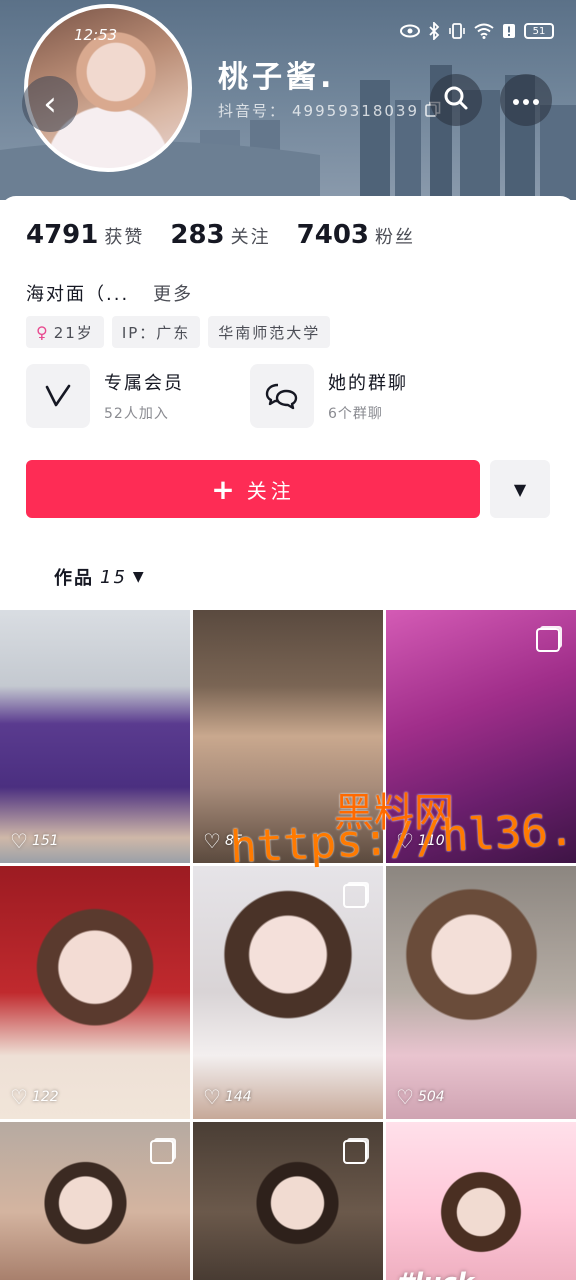 The width and height of the screenshot is (576, 1280). I want to click on feature-subtitle: 52人加入, so click(136, 414).